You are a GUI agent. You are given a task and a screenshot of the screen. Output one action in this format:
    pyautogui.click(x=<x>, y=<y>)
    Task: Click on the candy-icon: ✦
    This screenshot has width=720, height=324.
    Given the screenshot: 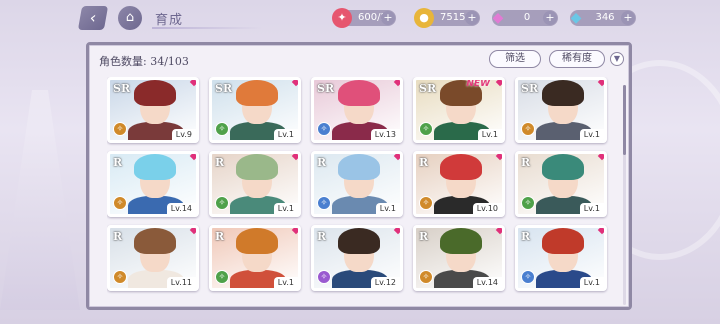 What is the action you would take?
    pyautogui.click(x=342, y=18)
    